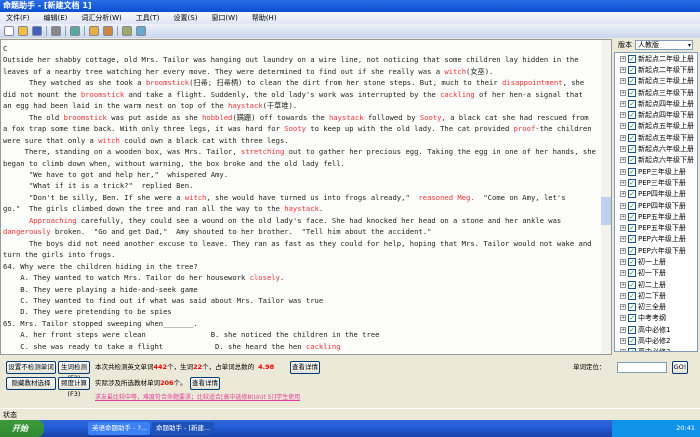 The width and height of the screenshot is (700, 437). I want to click on textbook-item: + ✓ 新起点三年级上册, so click(656, 81).